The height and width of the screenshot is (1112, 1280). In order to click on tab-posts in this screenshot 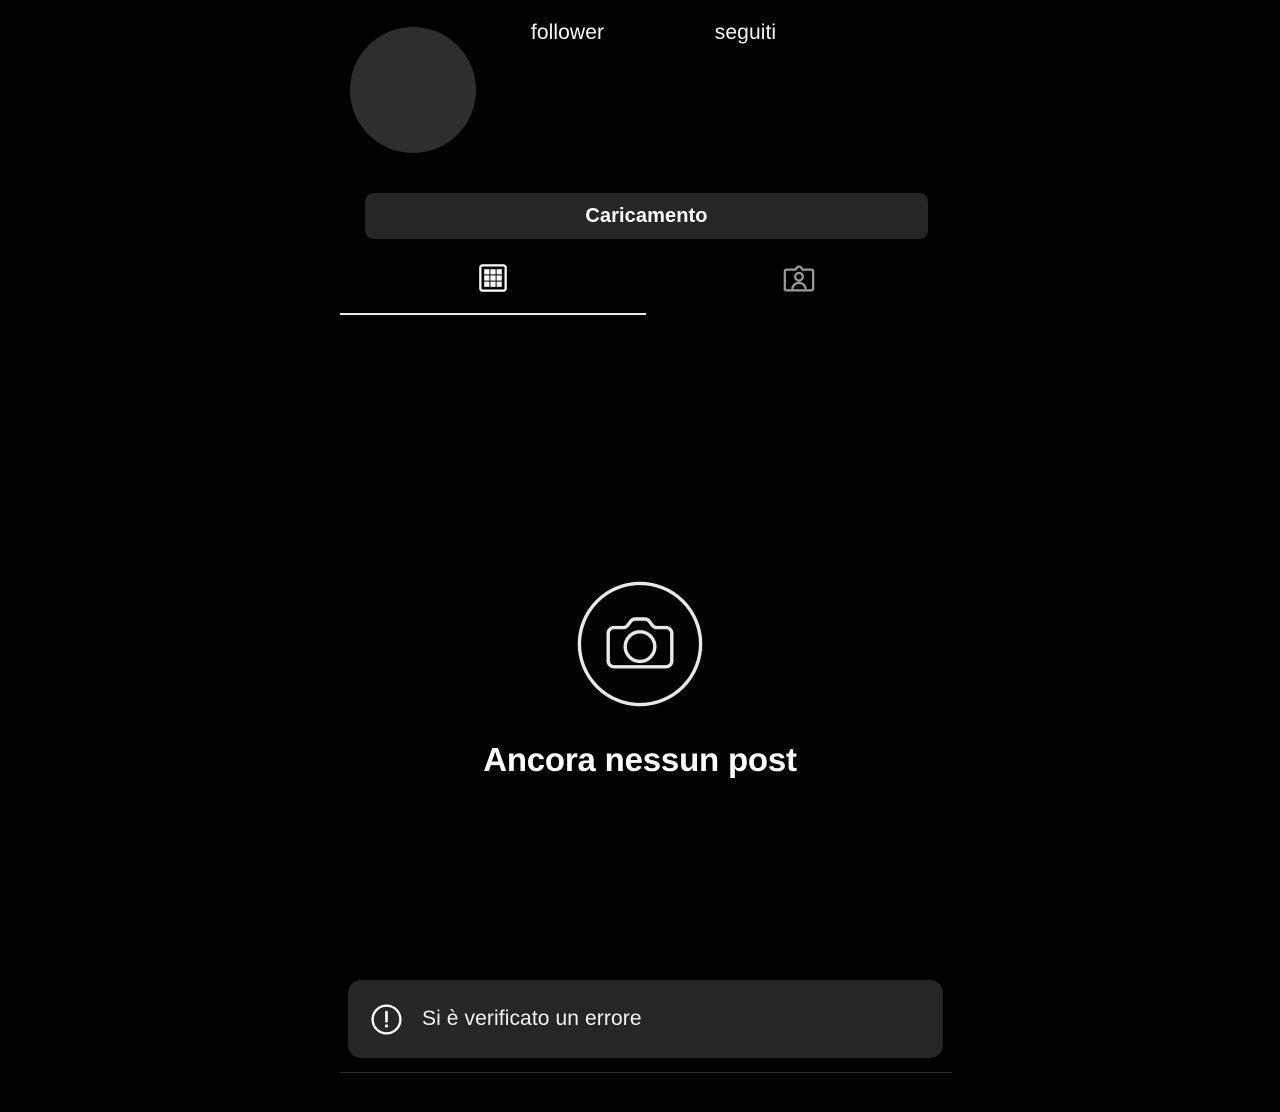, I will do `click(493, 285)`.